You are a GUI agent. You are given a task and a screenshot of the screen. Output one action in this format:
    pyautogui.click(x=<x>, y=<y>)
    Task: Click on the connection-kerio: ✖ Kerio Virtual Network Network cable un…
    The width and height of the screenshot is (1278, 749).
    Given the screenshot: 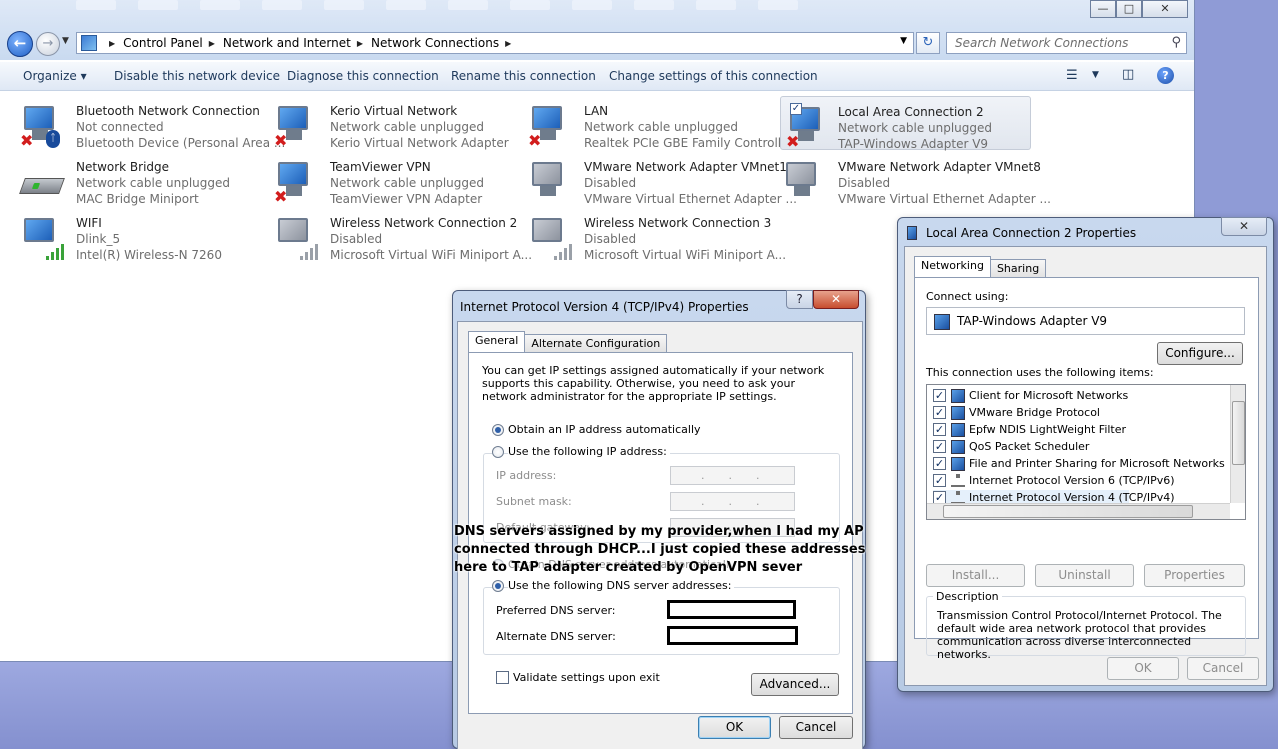 What is the action you would take?
    pyautogui.click(x=381, y=123)
    